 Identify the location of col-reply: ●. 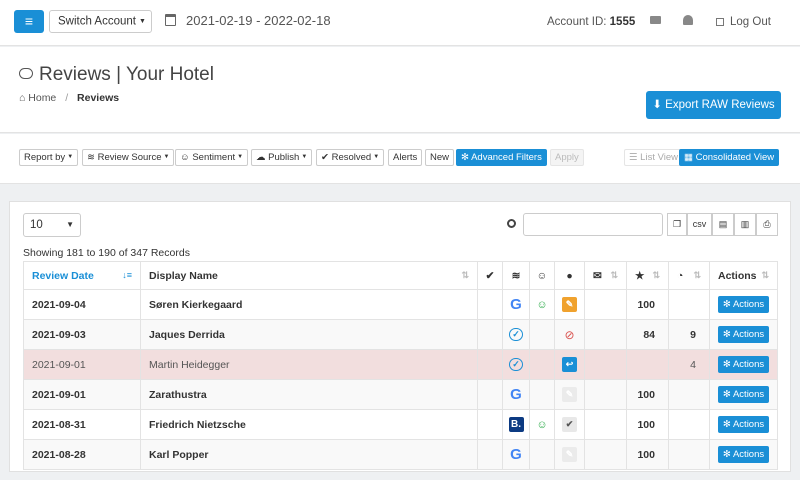
(569, 275).